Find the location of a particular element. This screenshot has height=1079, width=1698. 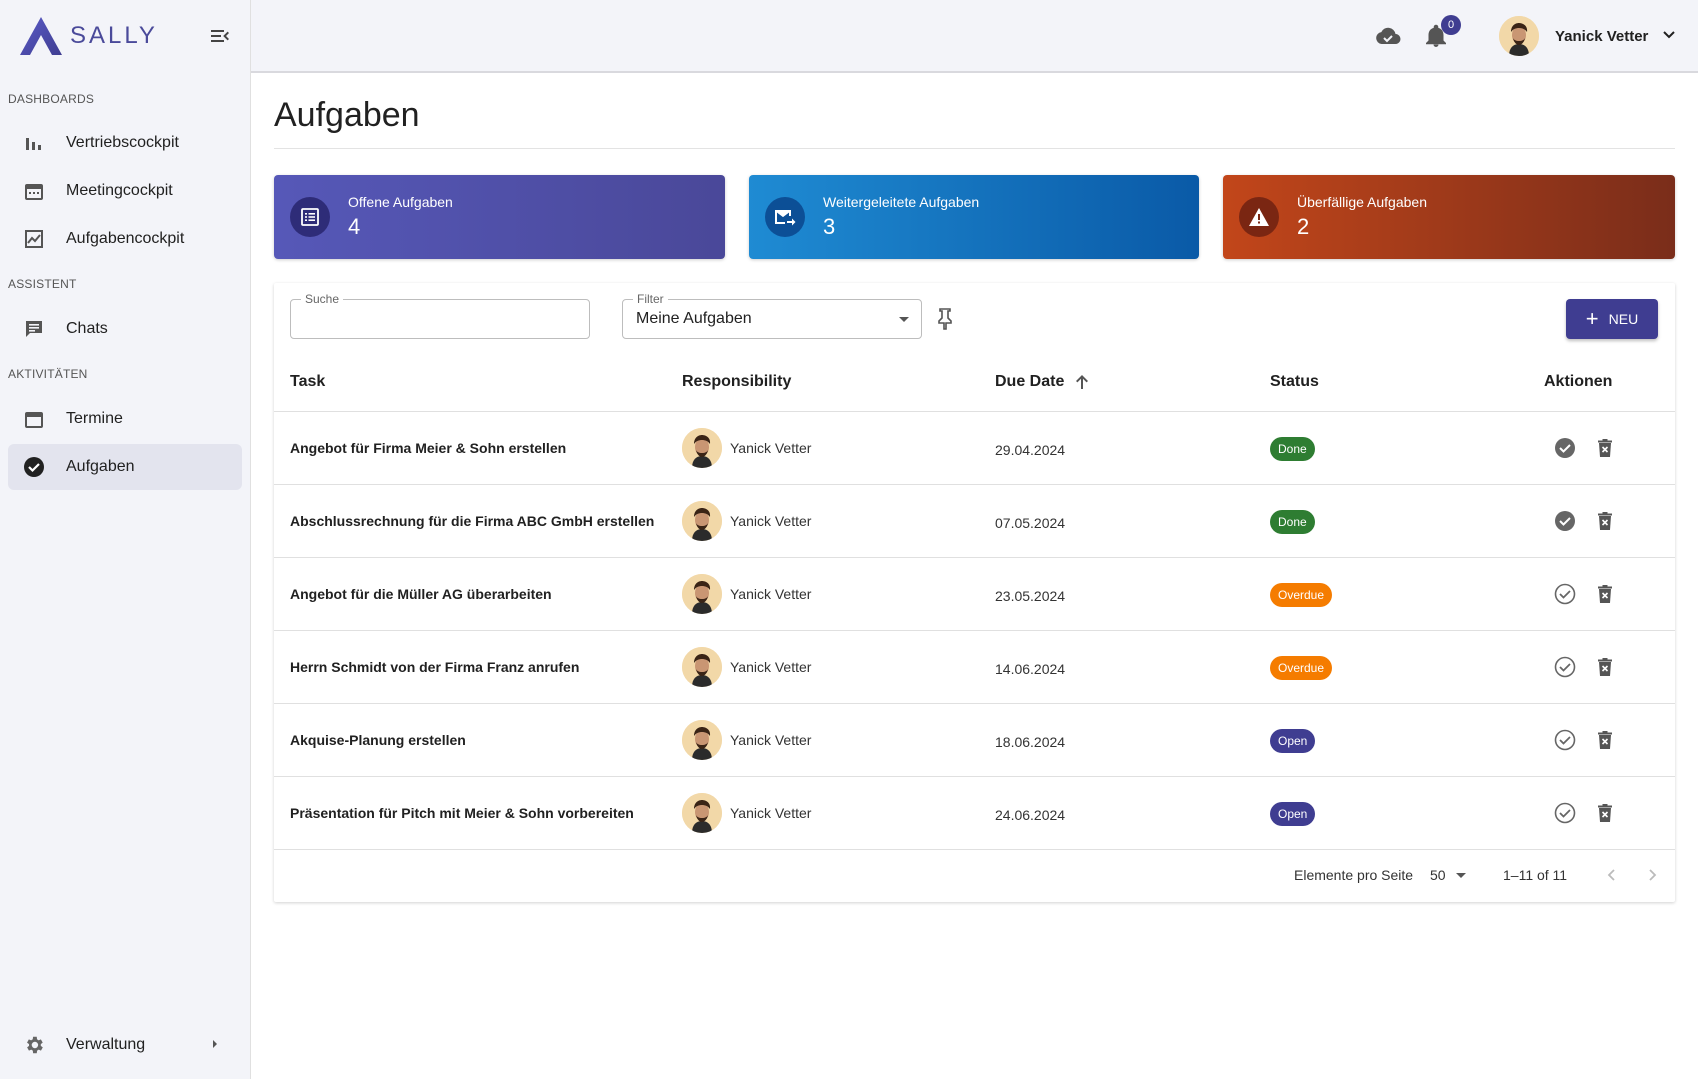

cloud-sync-button is located at coordinates (1388, 36).